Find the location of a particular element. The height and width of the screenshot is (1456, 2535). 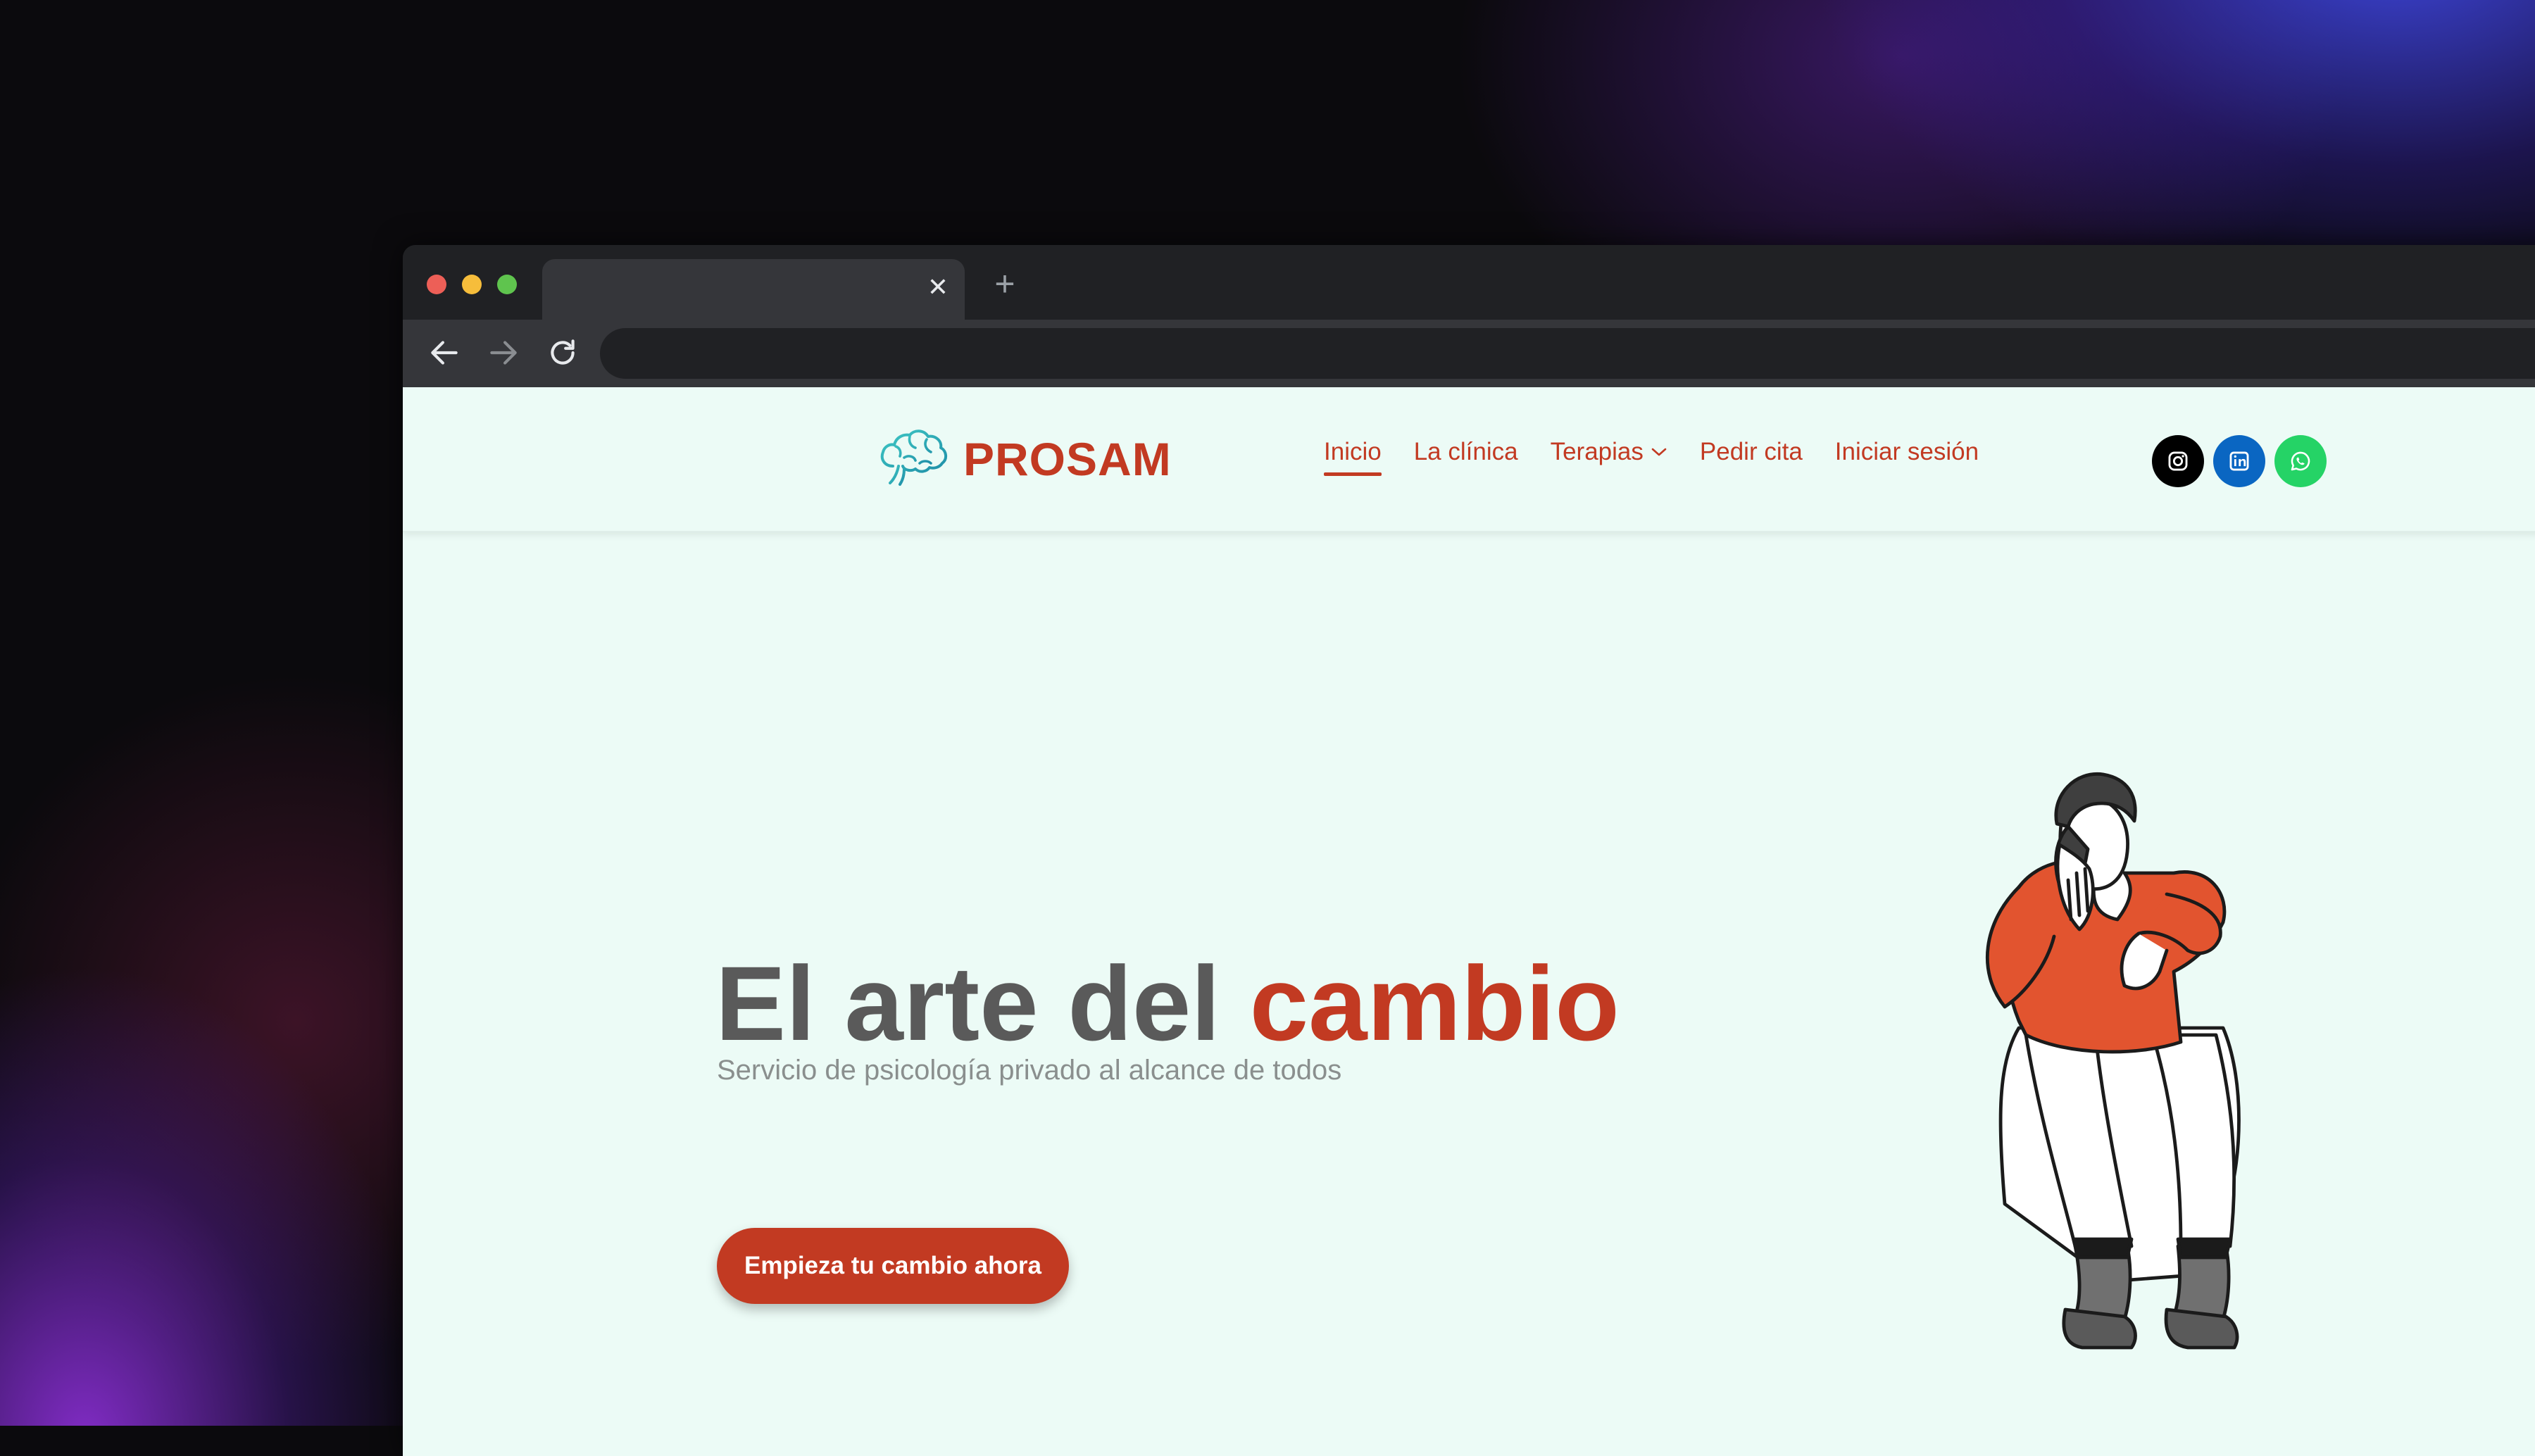

minimize-window-button is located at coordinates (472, 284).